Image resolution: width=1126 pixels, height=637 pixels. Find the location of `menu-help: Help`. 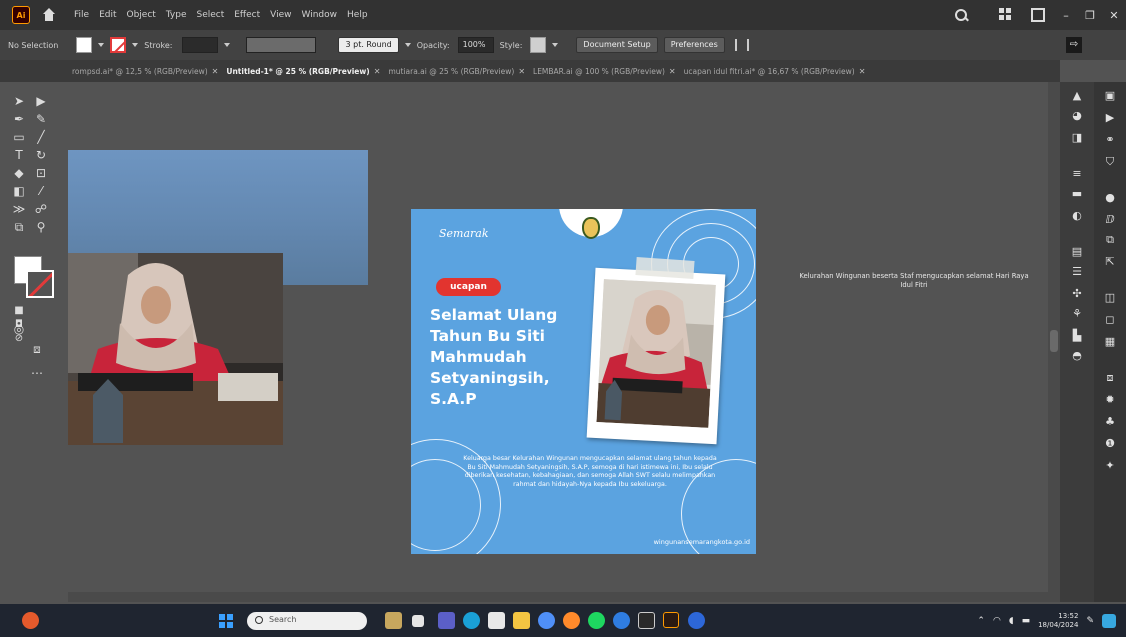

menu-help: Help is located at coordinates (357, 15).